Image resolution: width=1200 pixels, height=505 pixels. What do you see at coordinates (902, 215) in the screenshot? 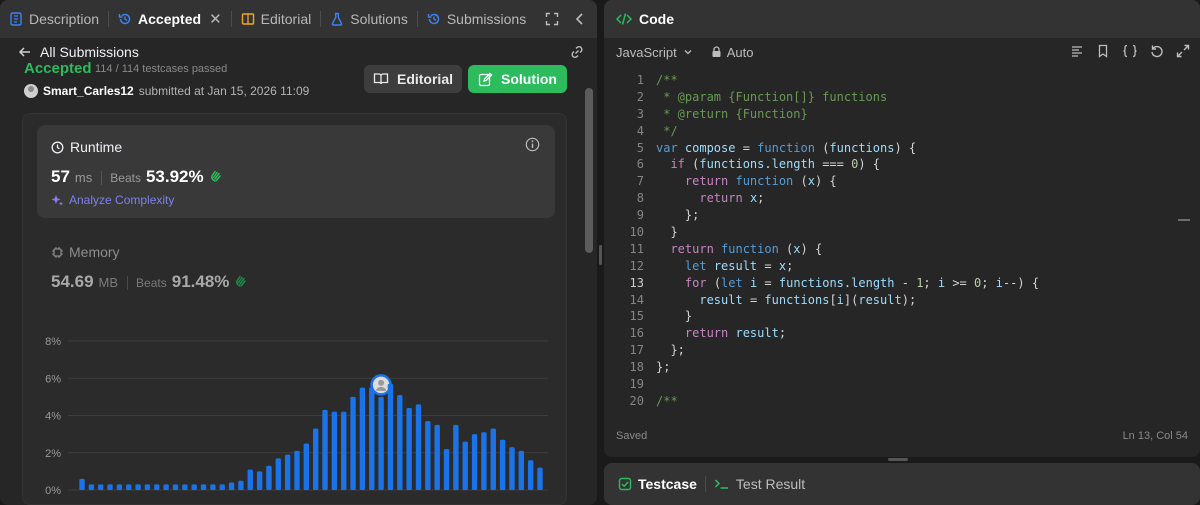
I see `code-line: 9 };` at bounding box center [902, 215].